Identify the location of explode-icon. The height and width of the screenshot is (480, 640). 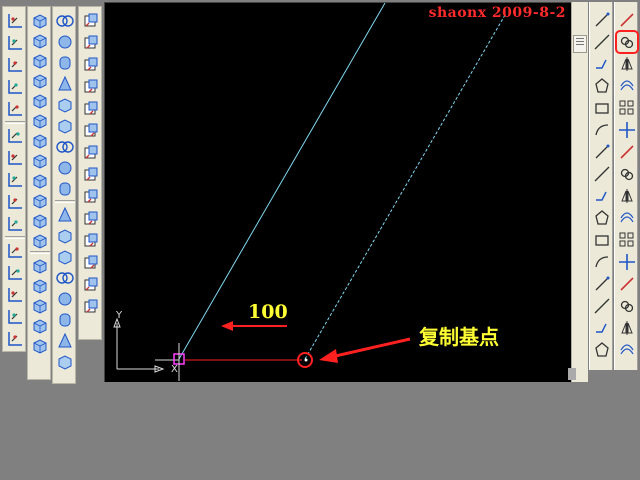
(627, 350).